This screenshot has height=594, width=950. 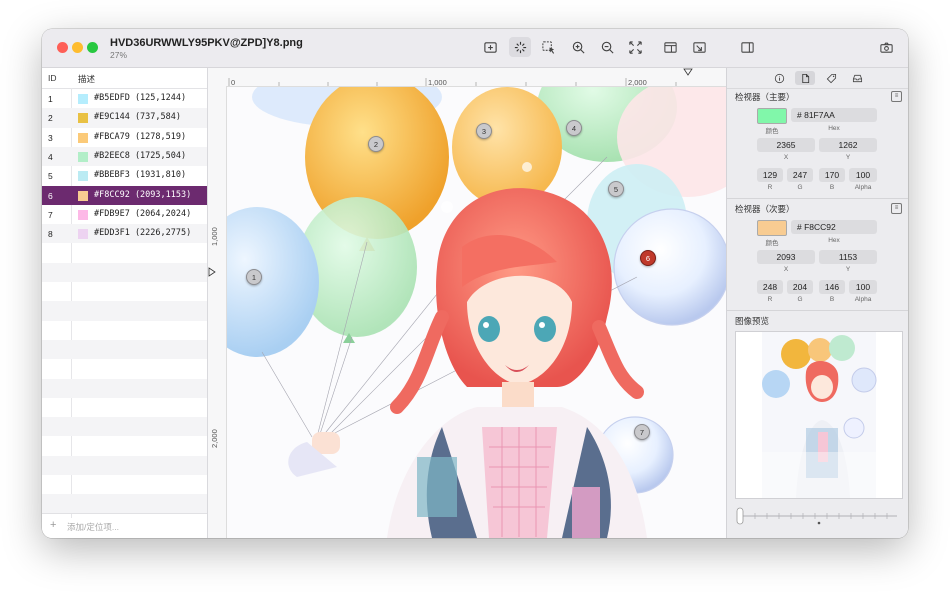 What do you see at coordinates (50, 99) in the screenshot?
I see `row-id: 1` at bounding box center [50, 99].